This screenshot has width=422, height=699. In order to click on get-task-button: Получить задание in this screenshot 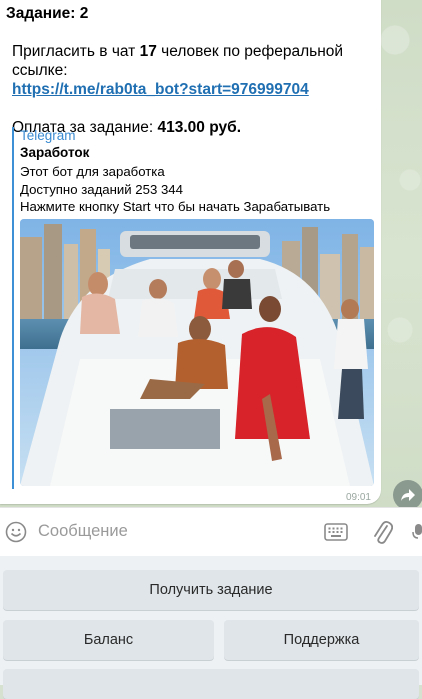, I will do `click(211, 590)`.